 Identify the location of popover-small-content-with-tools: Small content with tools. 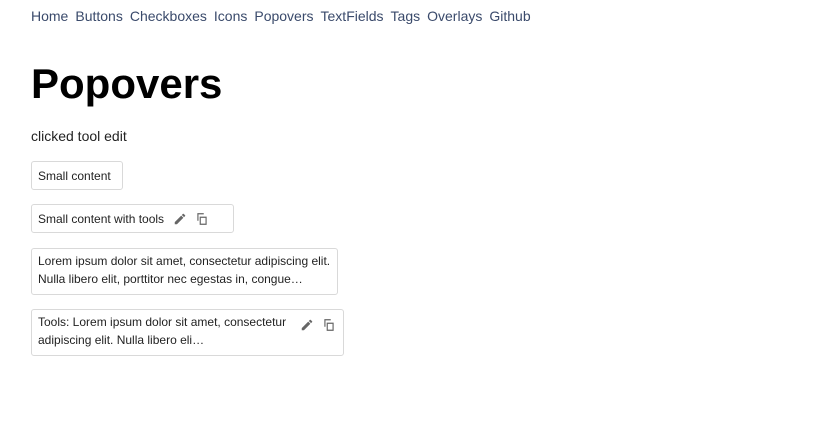
(132, 218).